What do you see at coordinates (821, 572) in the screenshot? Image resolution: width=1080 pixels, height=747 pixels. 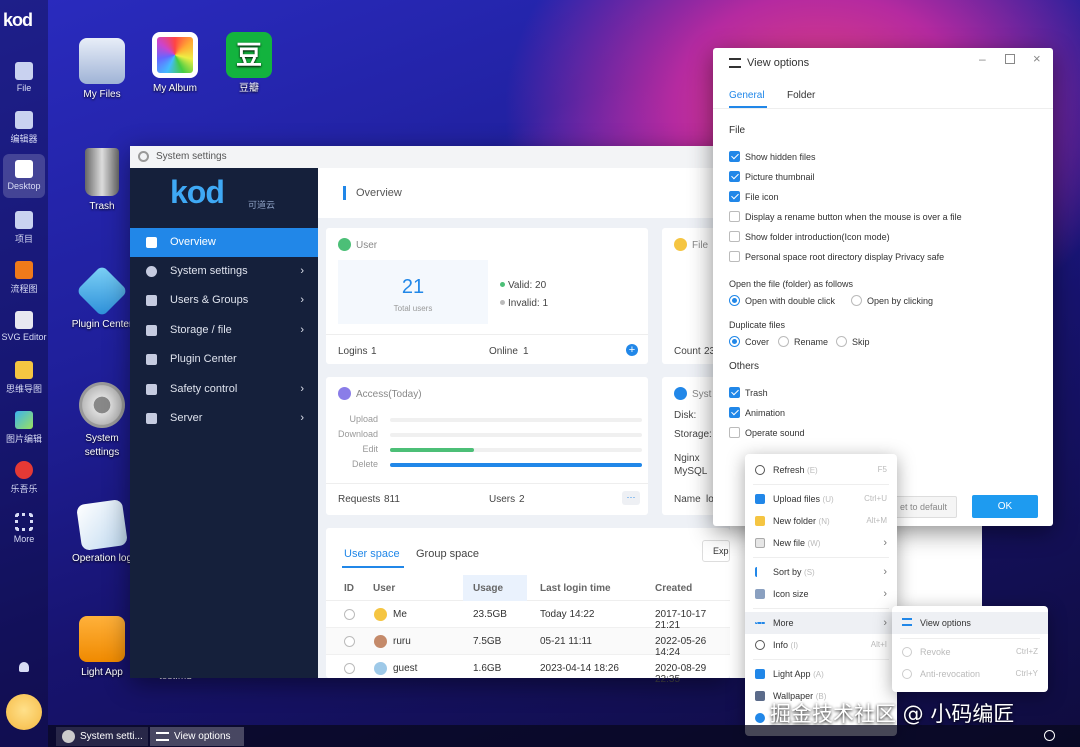 I see `menu-item-sort-by: Sort by (S) ›` at bounding box center [821, 572].